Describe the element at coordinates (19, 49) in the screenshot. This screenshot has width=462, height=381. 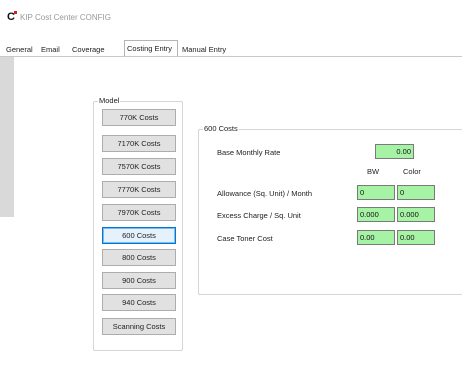
I see `tab-general: General` at that location.